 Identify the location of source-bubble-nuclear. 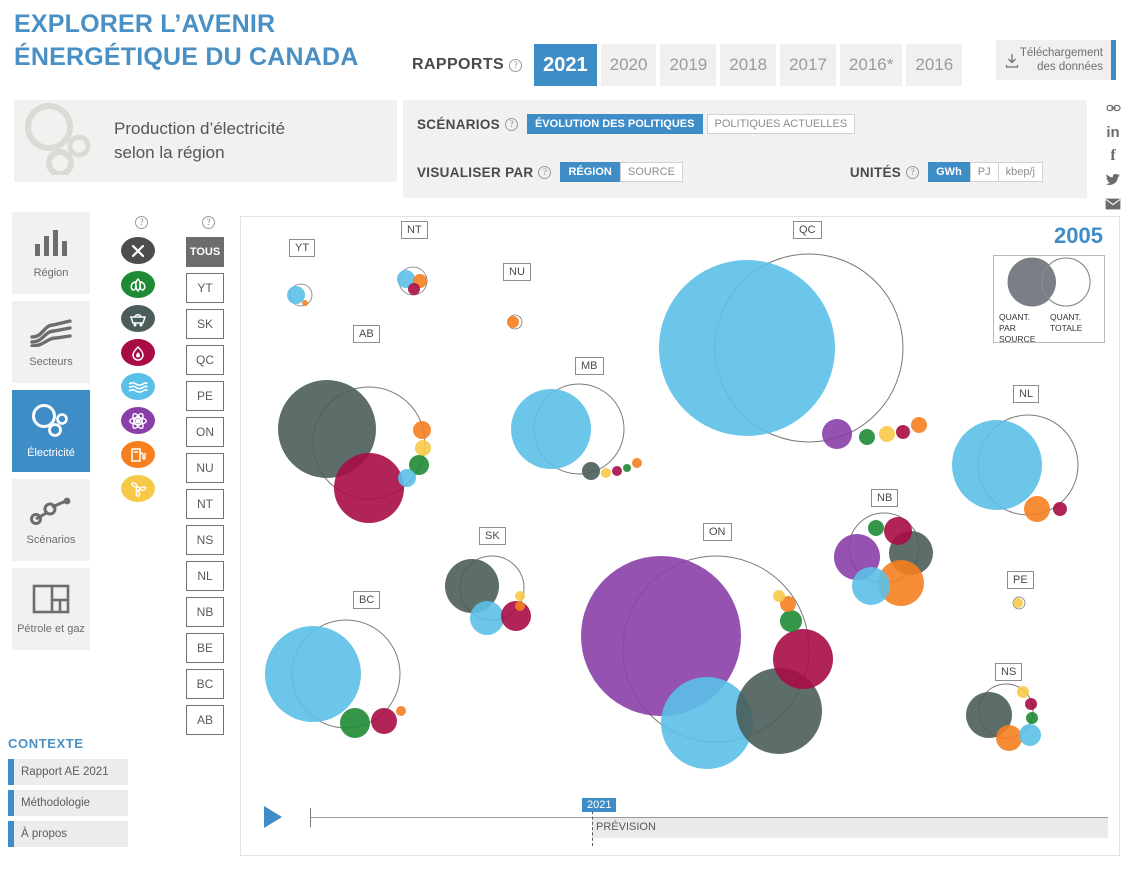
(837, 434).